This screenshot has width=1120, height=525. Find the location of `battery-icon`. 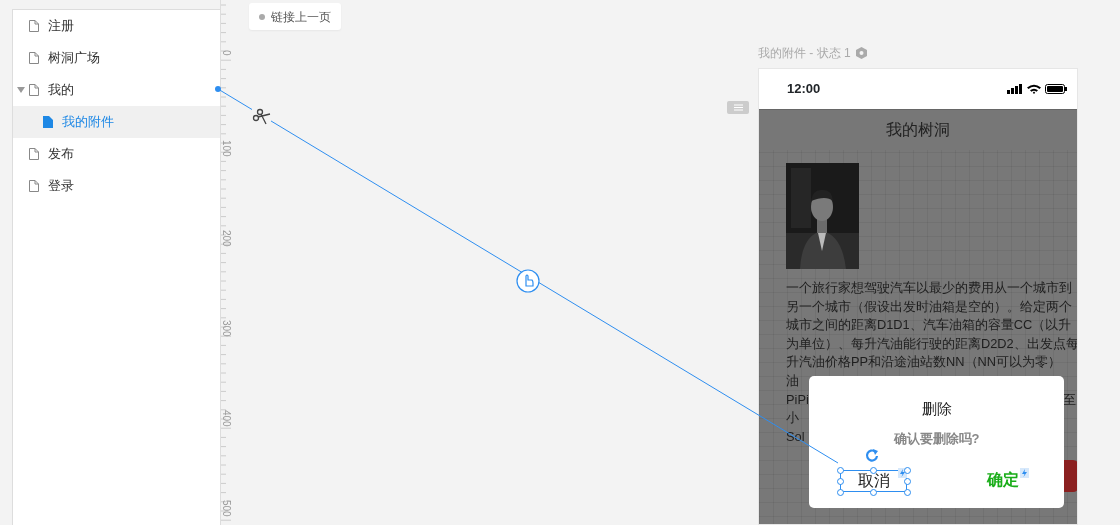

battery-icon is located at coordinates (1056, 89).